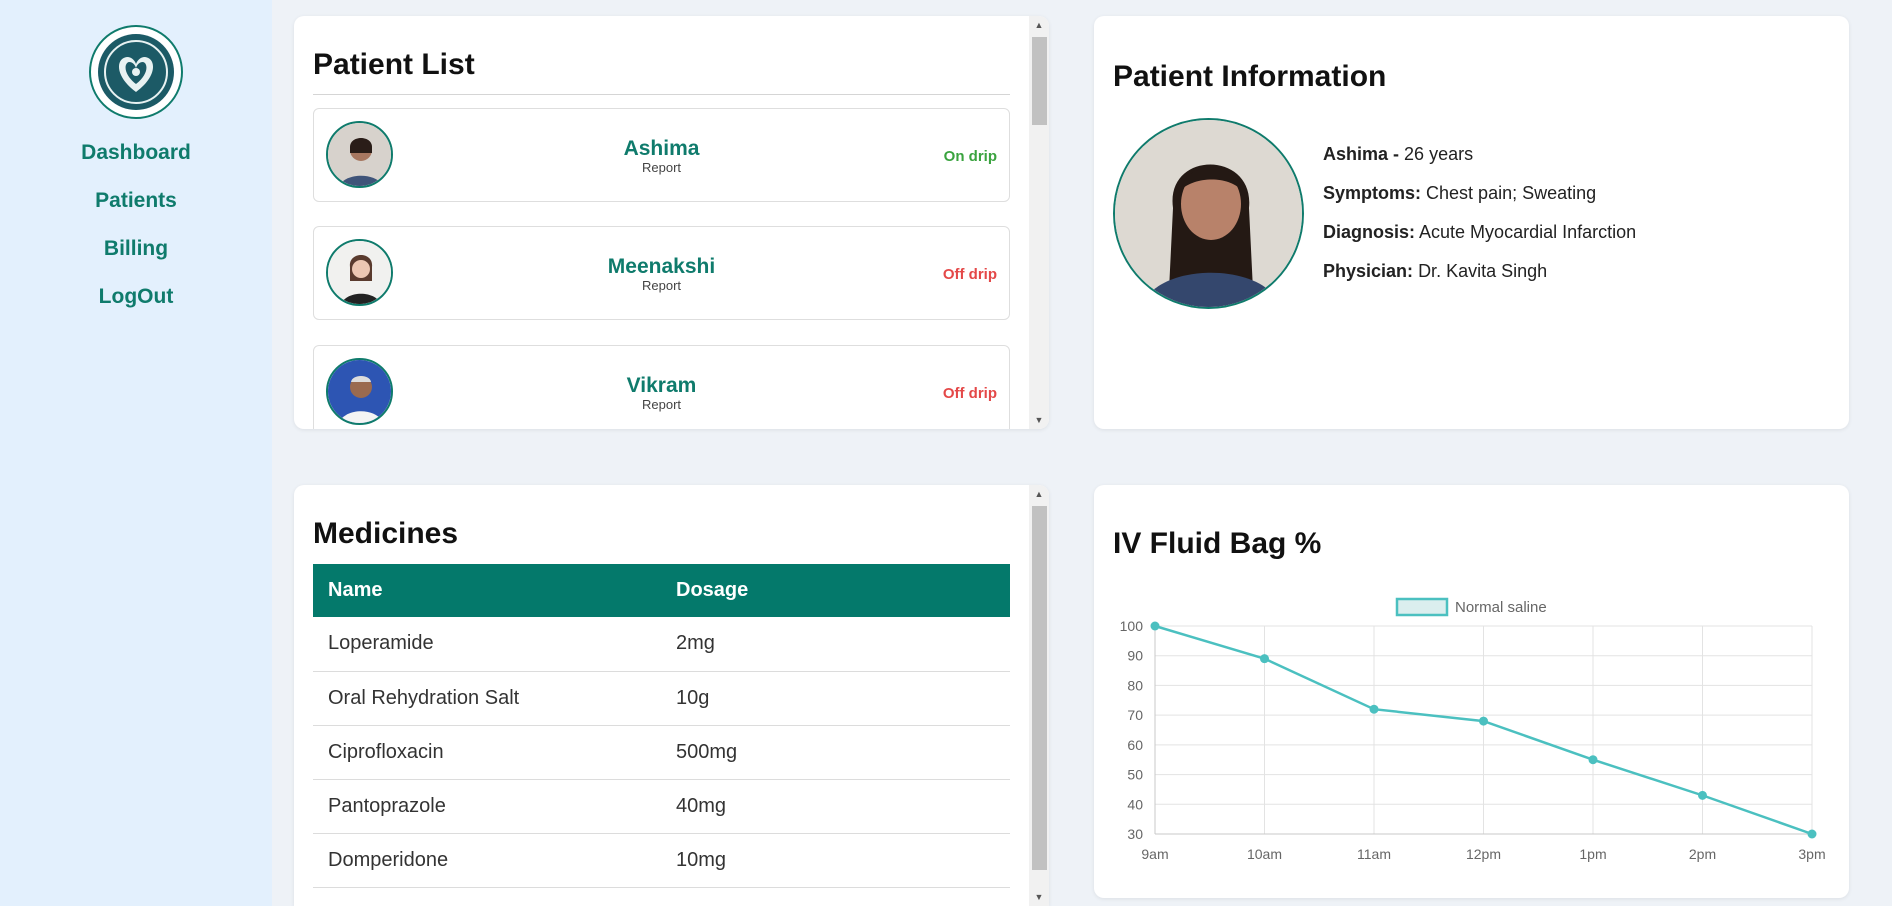 This screenshot has width=1892, height=906. Describe the element at coordinates (487, 590) in the screenshot. I see `column-header-name: Name` at that location.